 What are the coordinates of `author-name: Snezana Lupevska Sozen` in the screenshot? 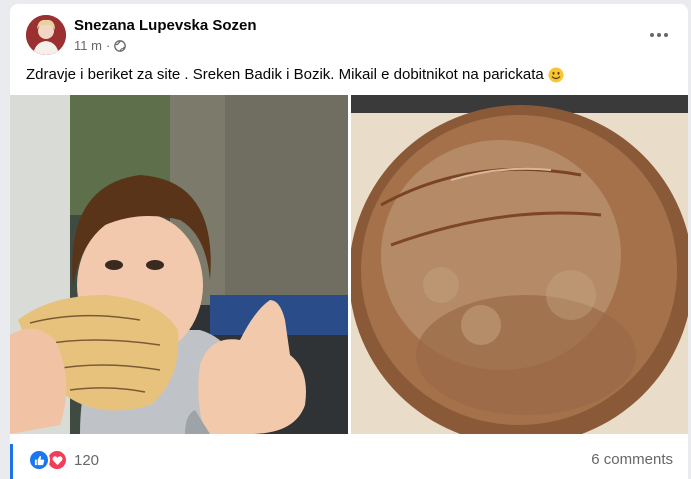 It's located at (165, 25).